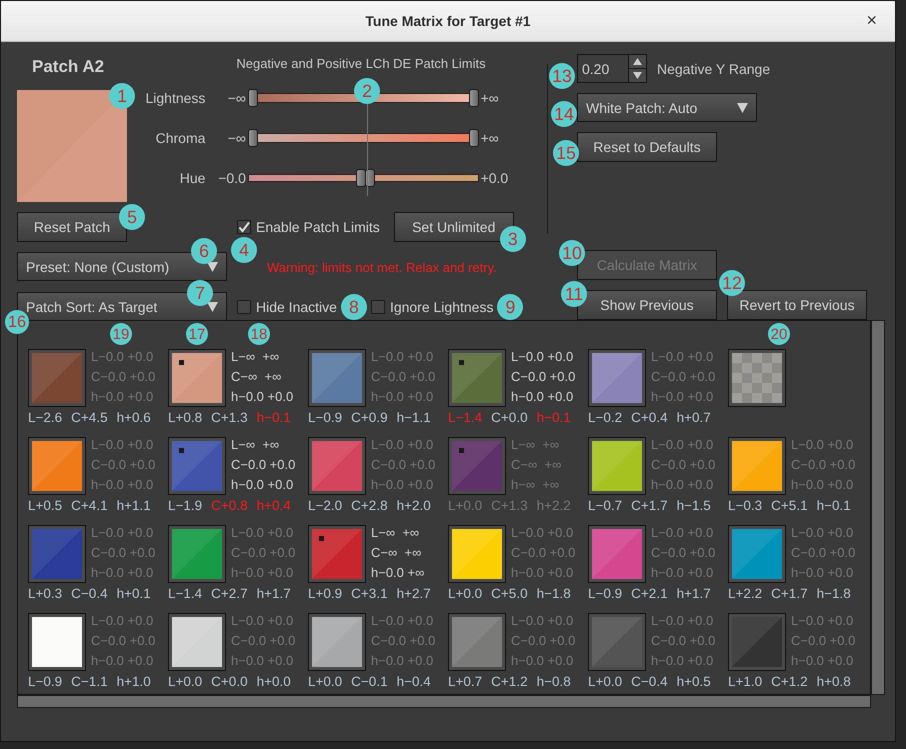 The image size is (906, 749). I want to click on number-marker: 10, so click(572, 253).